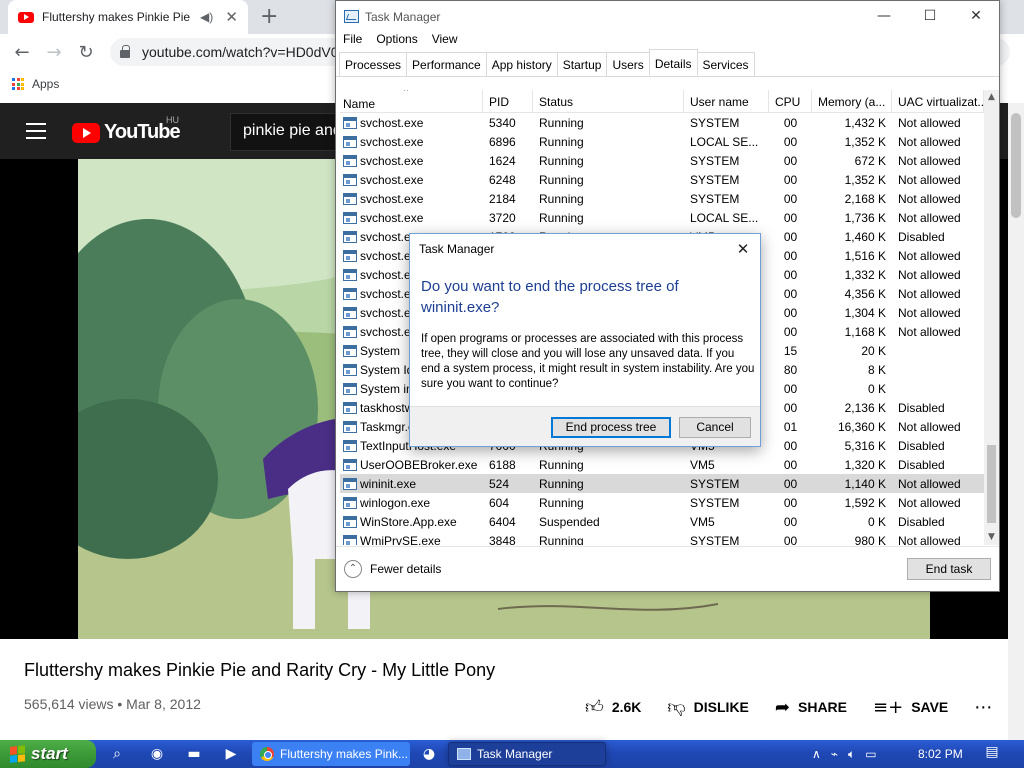  I want to click on fewer-details-button: ⌃ Fewer details, so click(392, 569).